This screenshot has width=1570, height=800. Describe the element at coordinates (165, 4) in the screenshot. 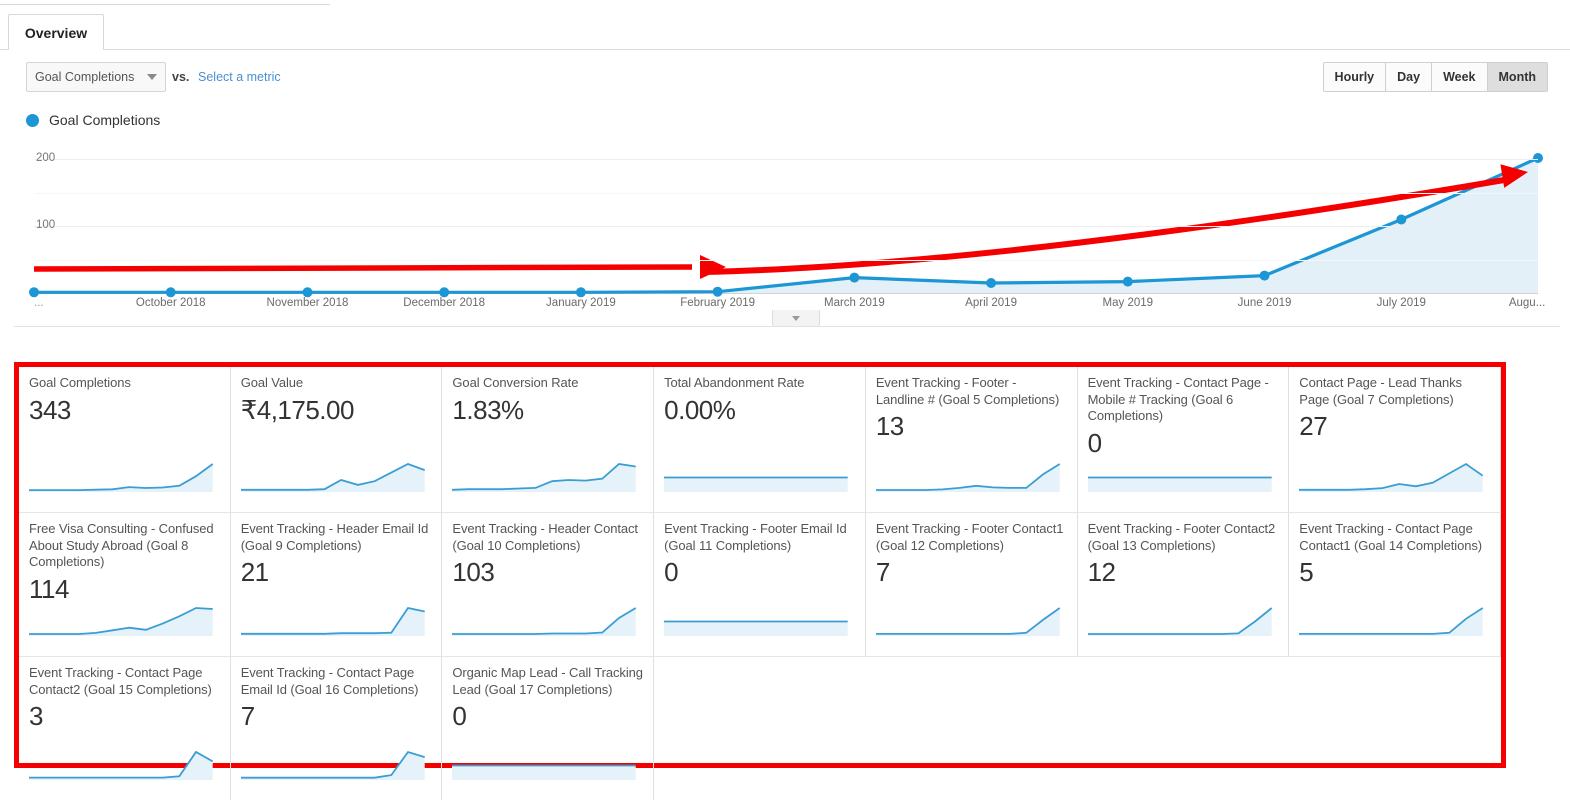

I see `top-divider` at that location.